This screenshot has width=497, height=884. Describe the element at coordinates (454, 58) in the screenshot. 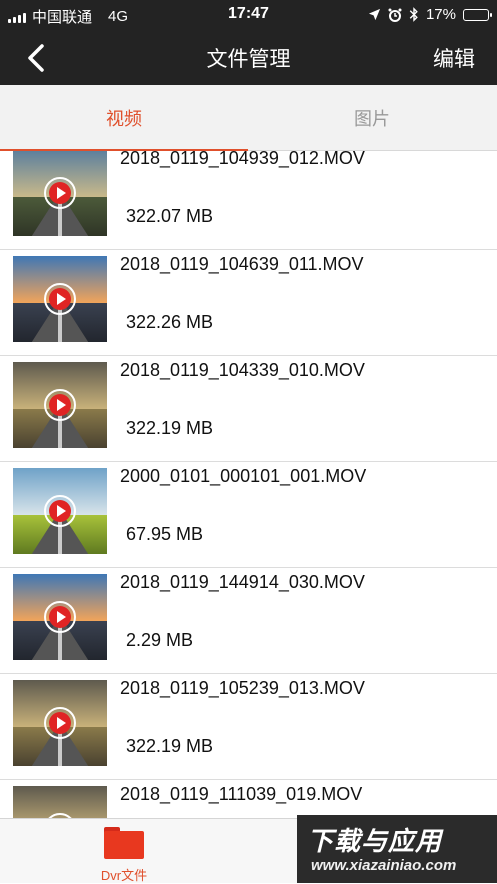

I see `edit-button: 编辑` at that location.